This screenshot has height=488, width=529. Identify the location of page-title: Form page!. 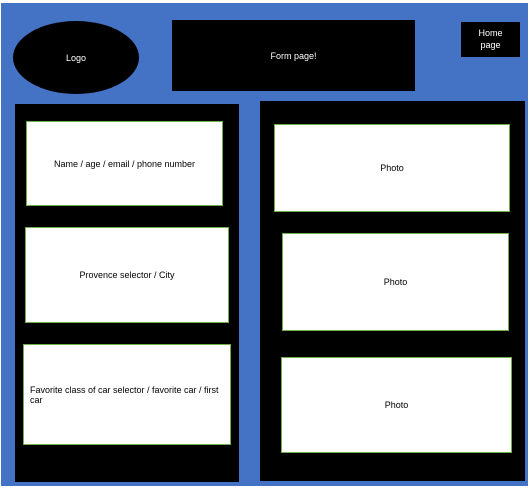
(293, 55).